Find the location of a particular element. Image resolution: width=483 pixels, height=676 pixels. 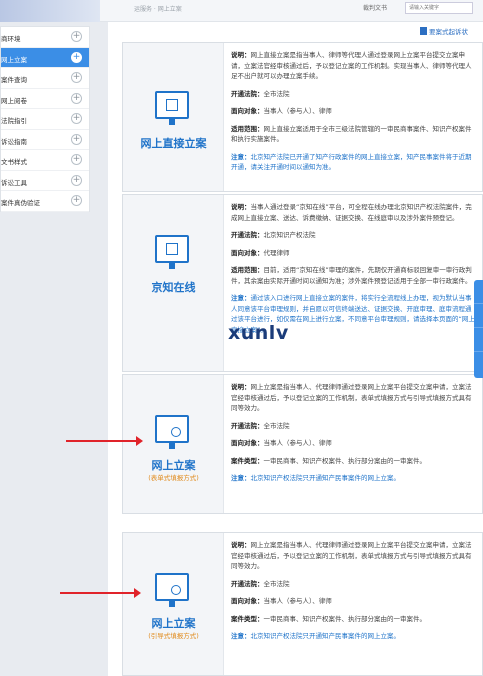

card-subtitle: (表单式填报方式) is located at coordinates (173, 478).